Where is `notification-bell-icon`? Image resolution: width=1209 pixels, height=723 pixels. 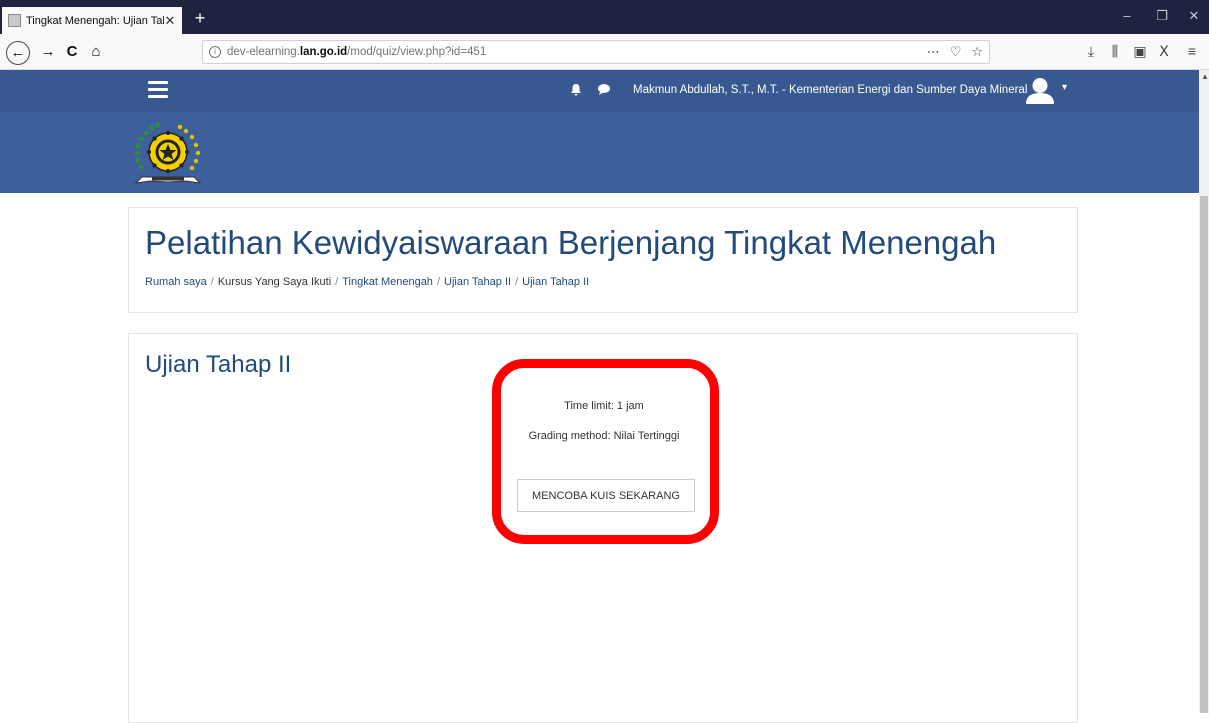
notification-bell-icon is located at coordinates (576, 91).